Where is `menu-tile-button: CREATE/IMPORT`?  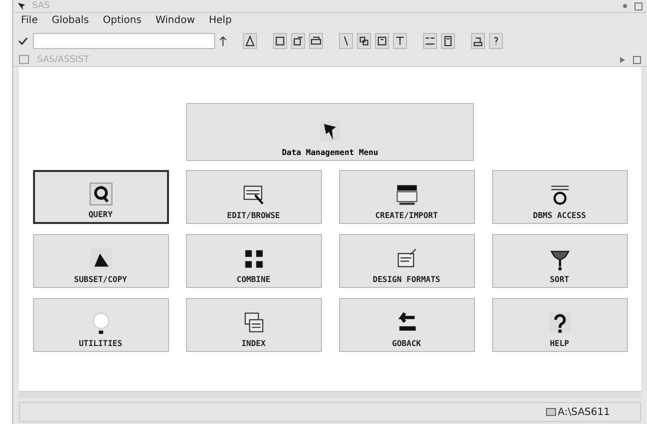 menu-tile-button: CREATE/IMPORT is located at coordinates (406, 197).